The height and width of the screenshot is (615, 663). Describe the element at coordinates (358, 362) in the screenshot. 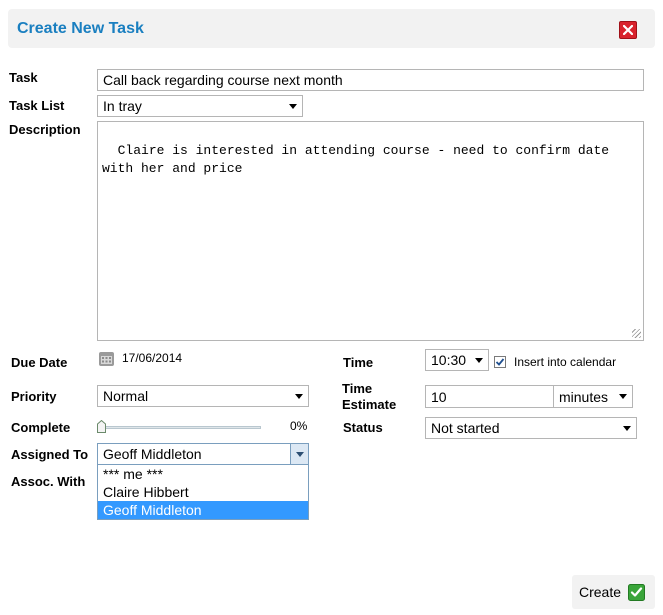

I see `time-label: Time` at that location.